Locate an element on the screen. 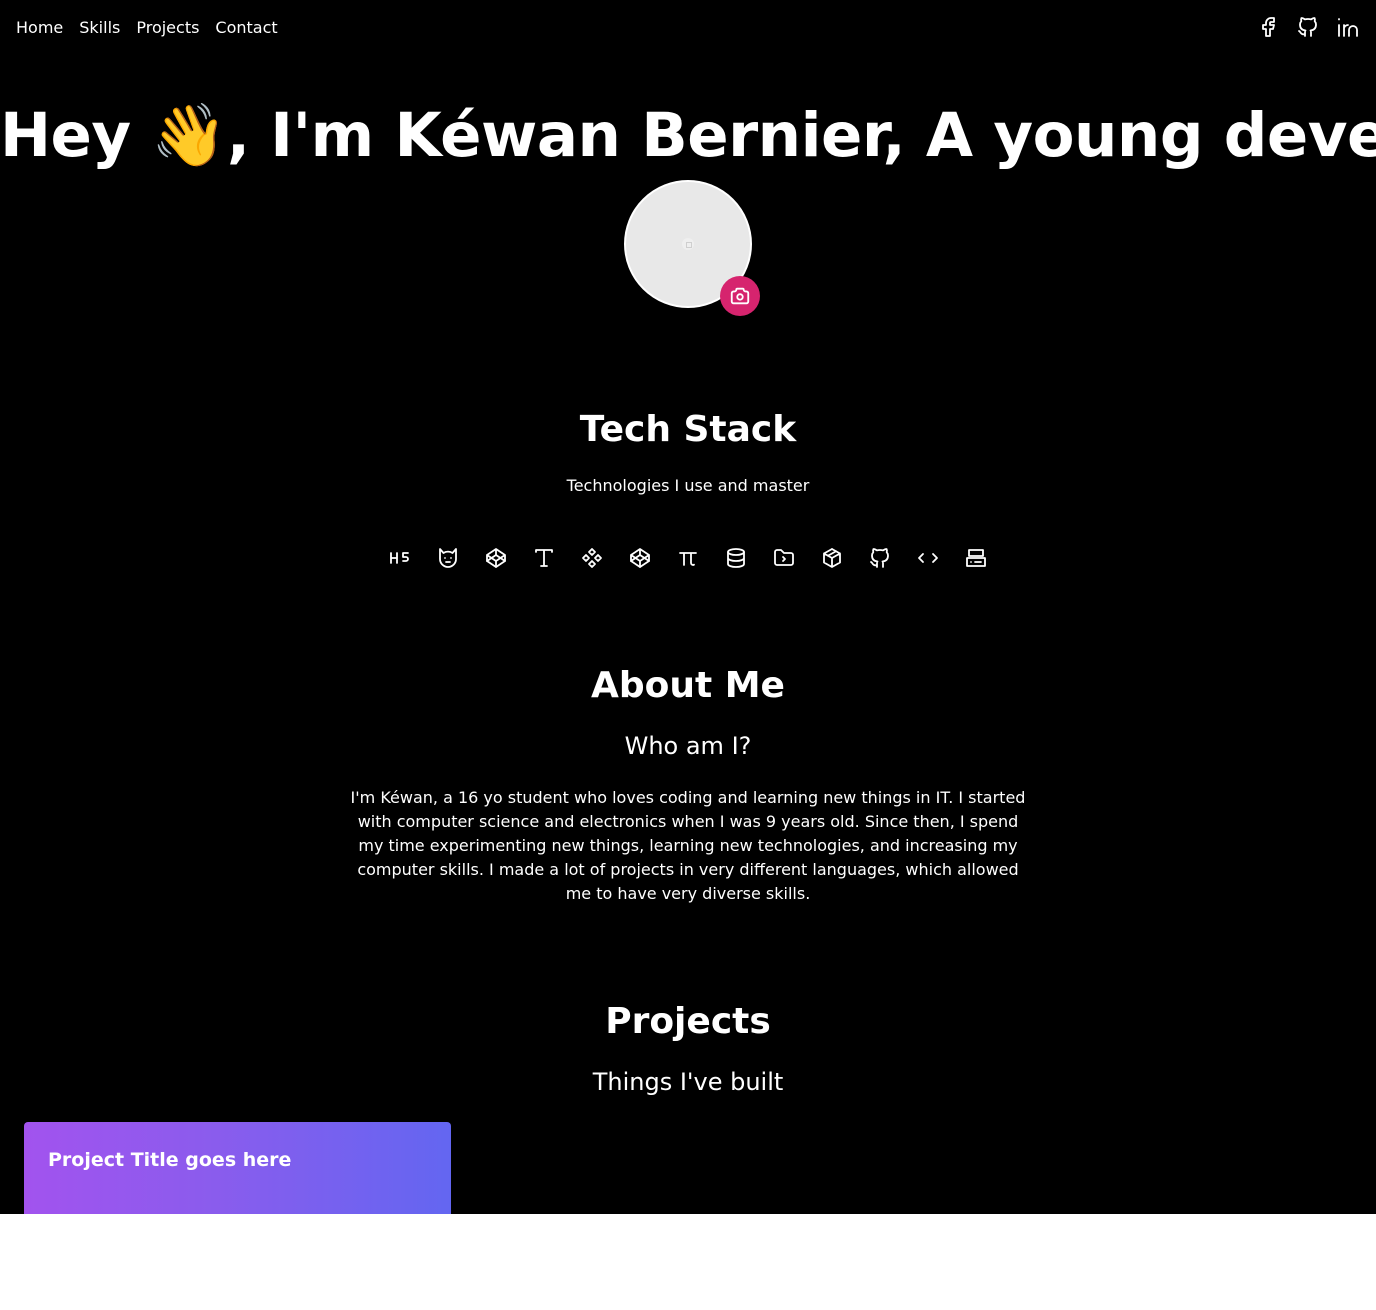  typescript-icon is located at coordinates (544, 558).